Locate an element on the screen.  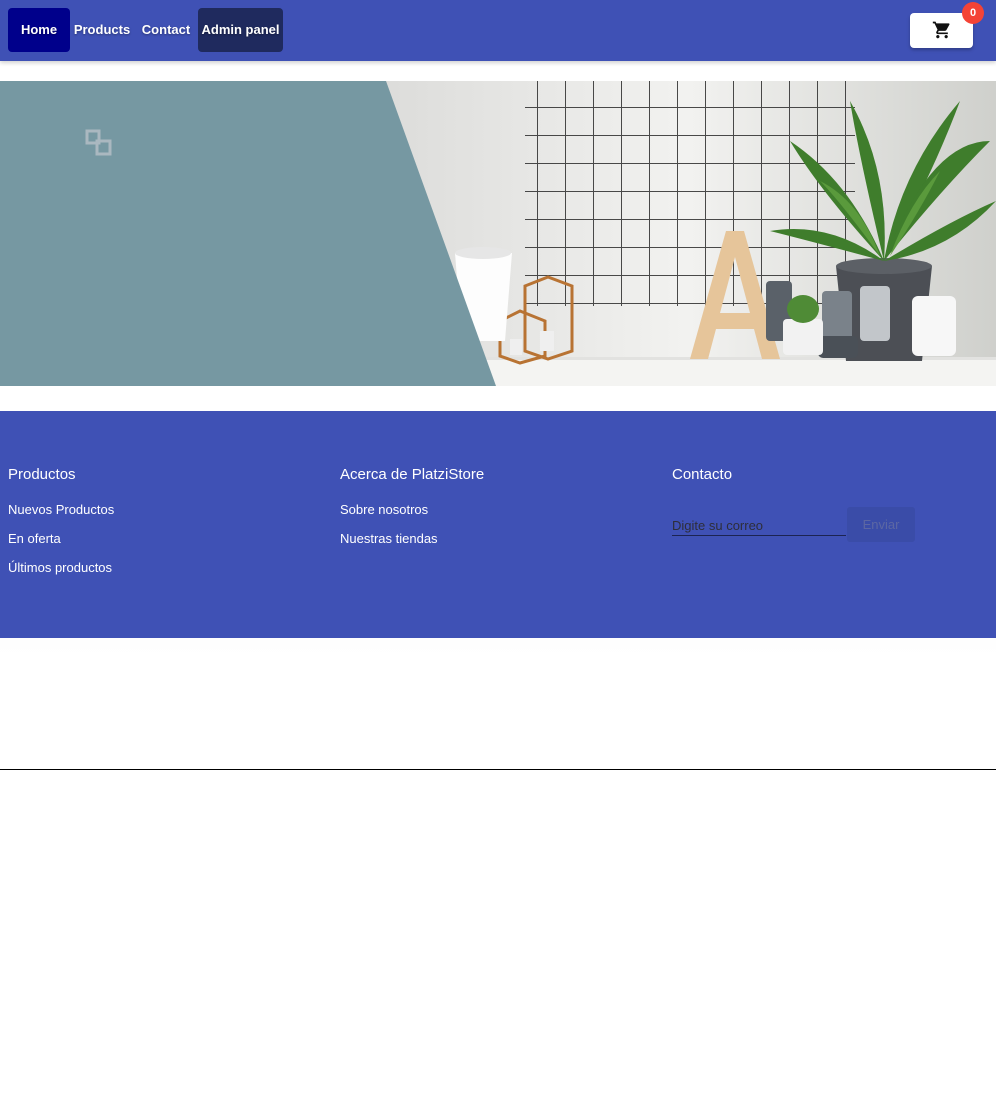
shopping-cart-icon is located at coordinates (941, 30).